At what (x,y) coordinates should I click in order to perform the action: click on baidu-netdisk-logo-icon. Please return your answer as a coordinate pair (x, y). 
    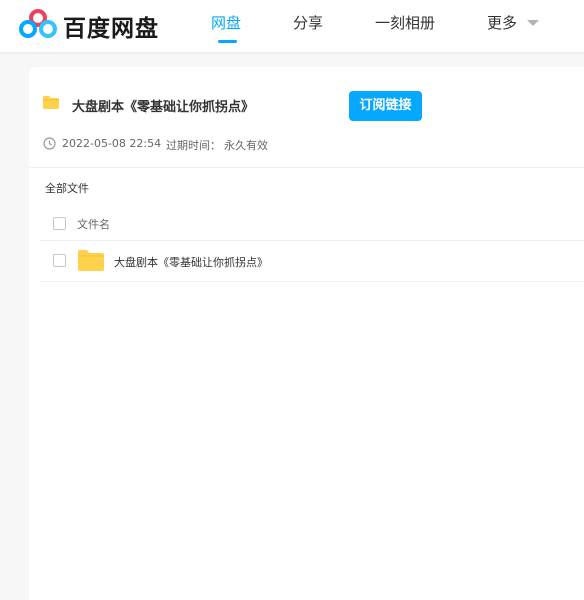
    Looking at the image, I should click on (38, 24).